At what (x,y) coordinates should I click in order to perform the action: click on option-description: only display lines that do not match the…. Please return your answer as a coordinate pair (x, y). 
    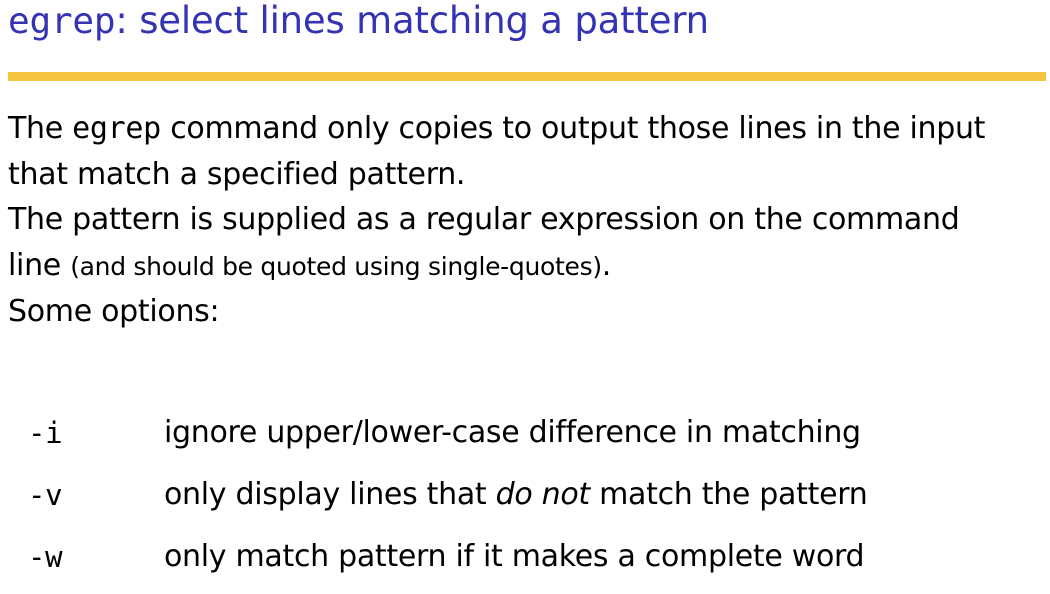
    Looking at the image, I should click on (516, 495).